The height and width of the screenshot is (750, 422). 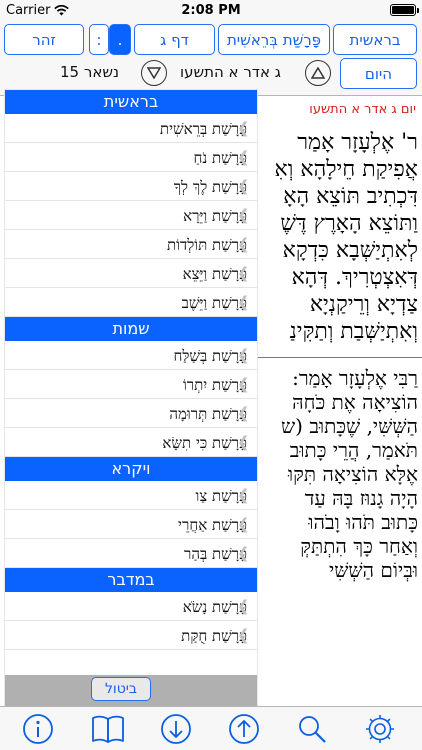 I want to click on text-line: אֶלָּא הוֹצִיאָה תִּקּוּ, so click(x=353, y=474).